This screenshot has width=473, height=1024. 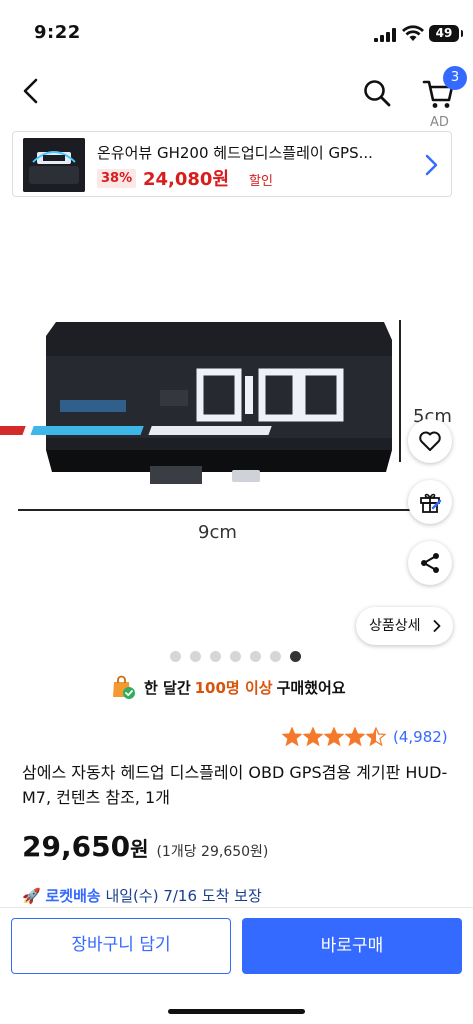 I want to click on cellular-signal-icon, so click(x=385, y=35).